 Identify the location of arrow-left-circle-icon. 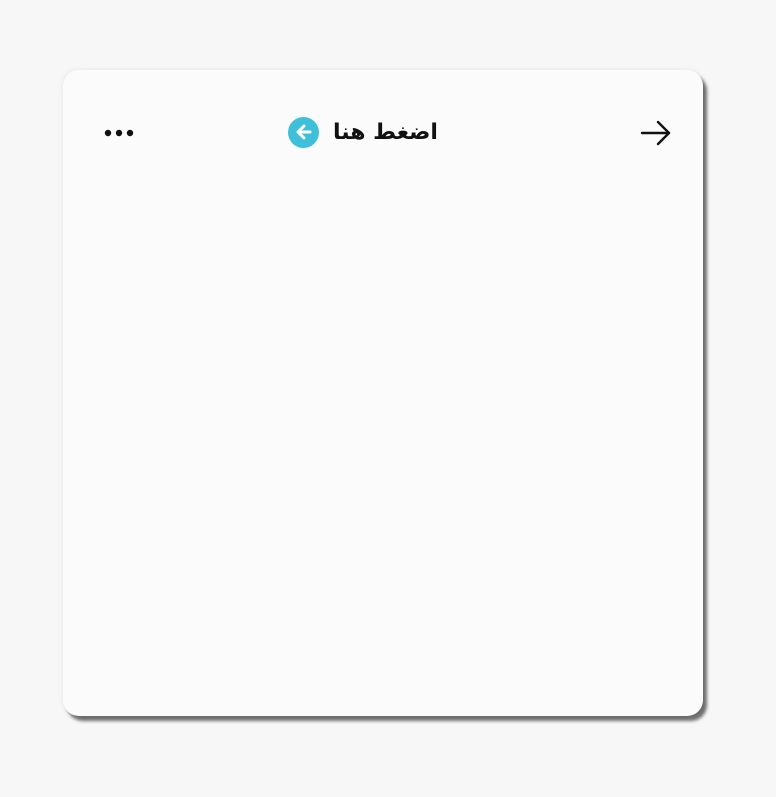
(303, 132).